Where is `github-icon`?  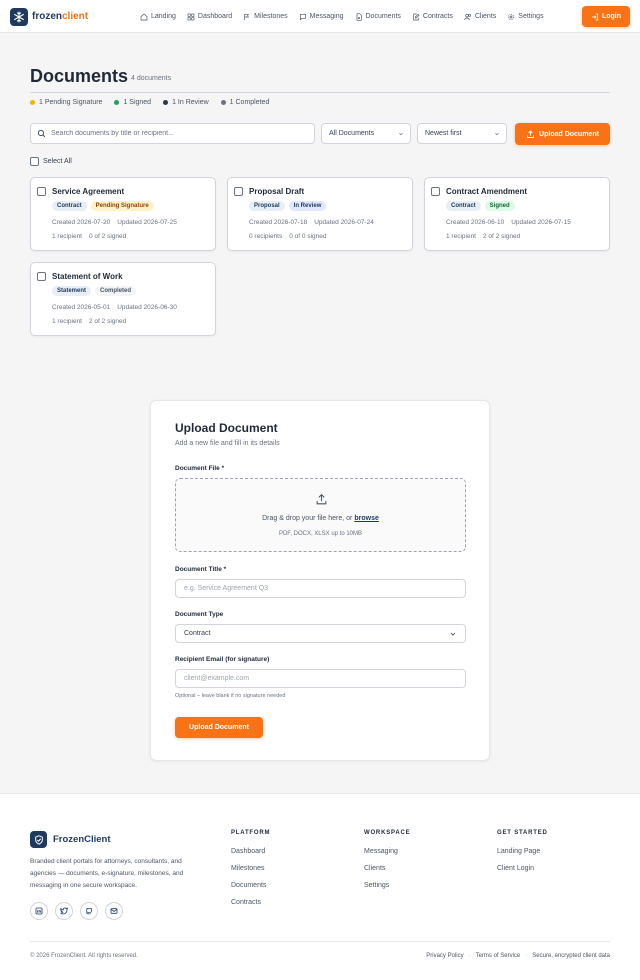
github-icon is located at coordinates (89, 911).